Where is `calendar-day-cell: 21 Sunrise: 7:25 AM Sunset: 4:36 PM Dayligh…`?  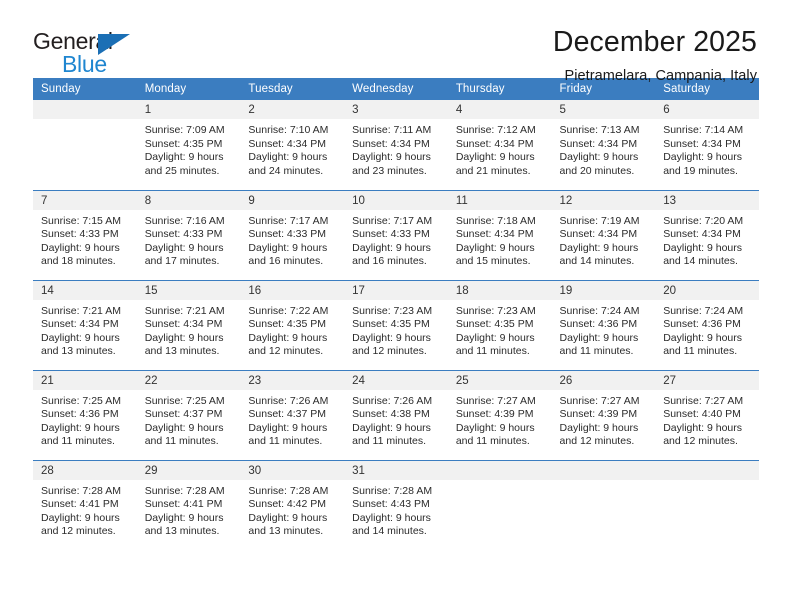 calendar-day-cell: 21 Sunrise: 7:25 AM Sunset: 4:36 PM Dayligh… is located at coordinates (85, 414).